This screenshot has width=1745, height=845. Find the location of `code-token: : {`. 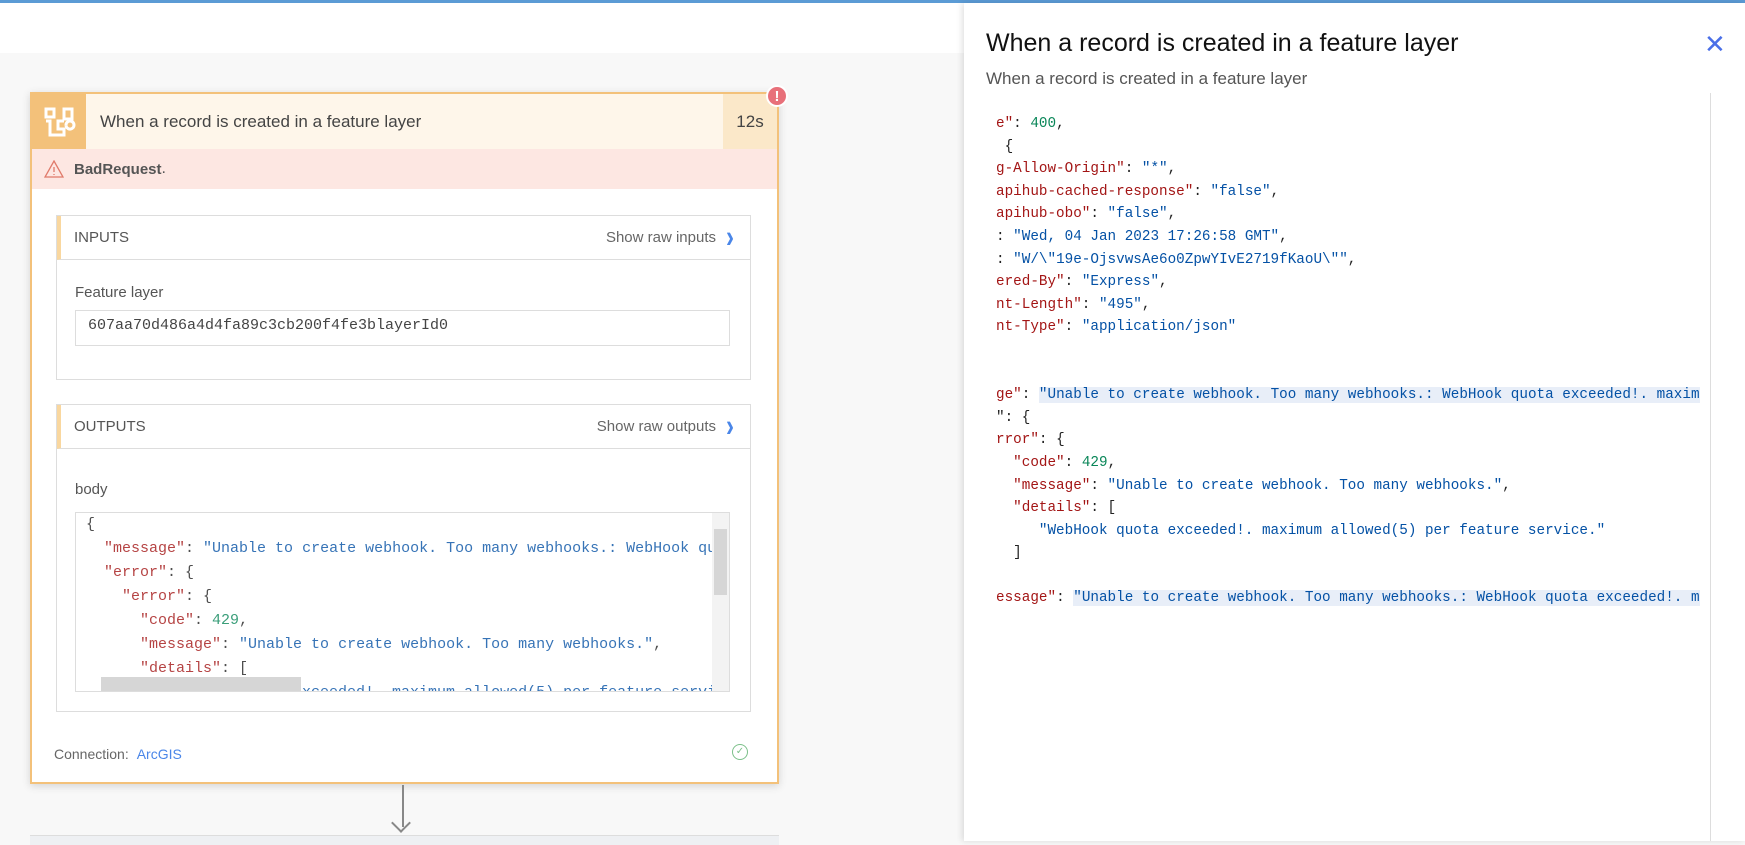

code-token: : { is located at coordinates (199, 596).